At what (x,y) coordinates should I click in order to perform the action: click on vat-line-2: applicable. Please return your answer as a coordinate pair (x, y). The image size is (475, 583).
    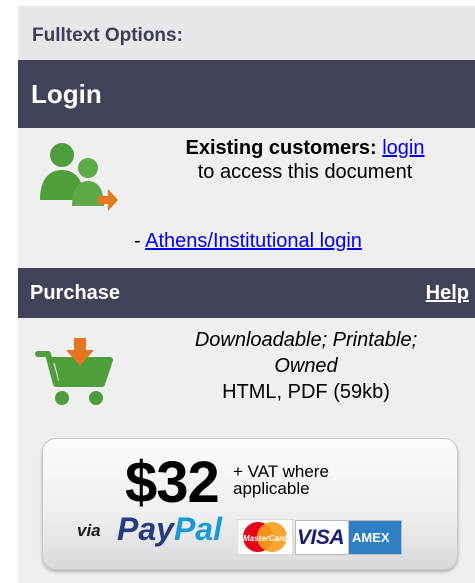
    Looking at the image, I should click on (271, 488).